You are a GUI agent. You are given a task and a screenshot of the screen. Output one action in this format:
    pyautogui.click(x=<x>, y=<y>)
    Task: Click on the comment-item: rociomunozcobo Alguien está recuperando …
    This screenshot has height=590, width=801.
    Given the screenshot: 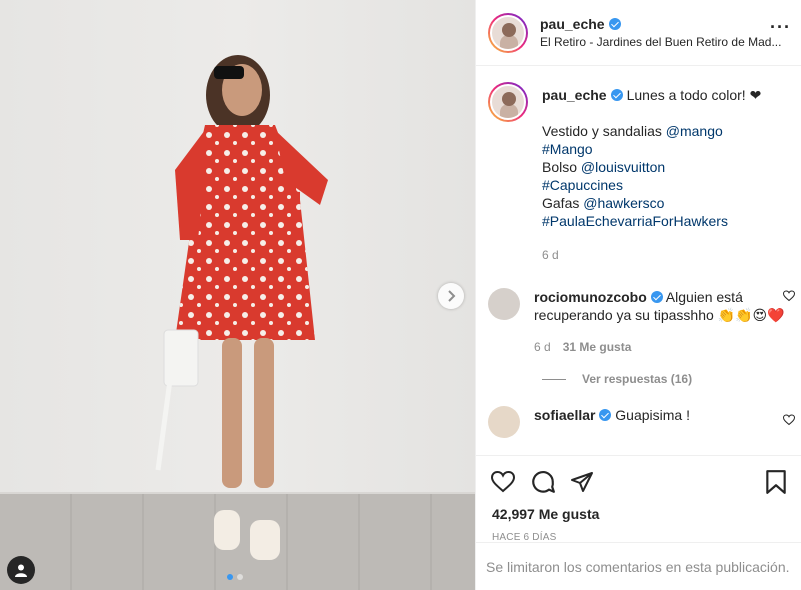 What is the action you would take?
    pyautogui.click(x=638, y=310)
    